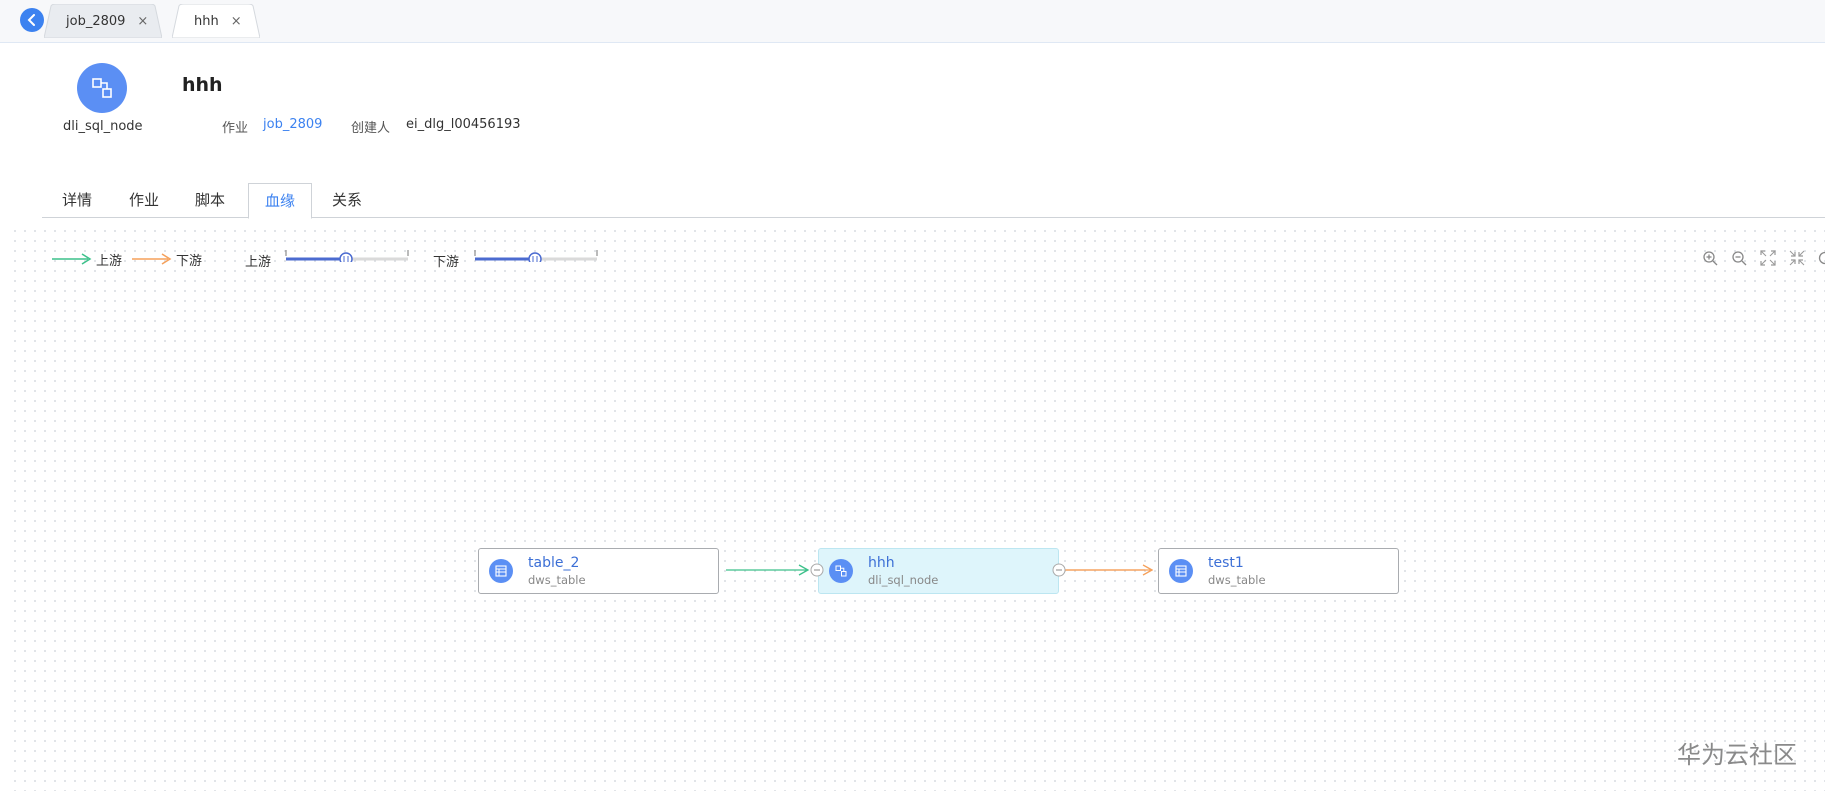 The image size is (1825, 791). What do you see at coordinates (109, 261) in the screenshot?
I see `legend-upstream-label: 上游` at bounding box center [109, 261].